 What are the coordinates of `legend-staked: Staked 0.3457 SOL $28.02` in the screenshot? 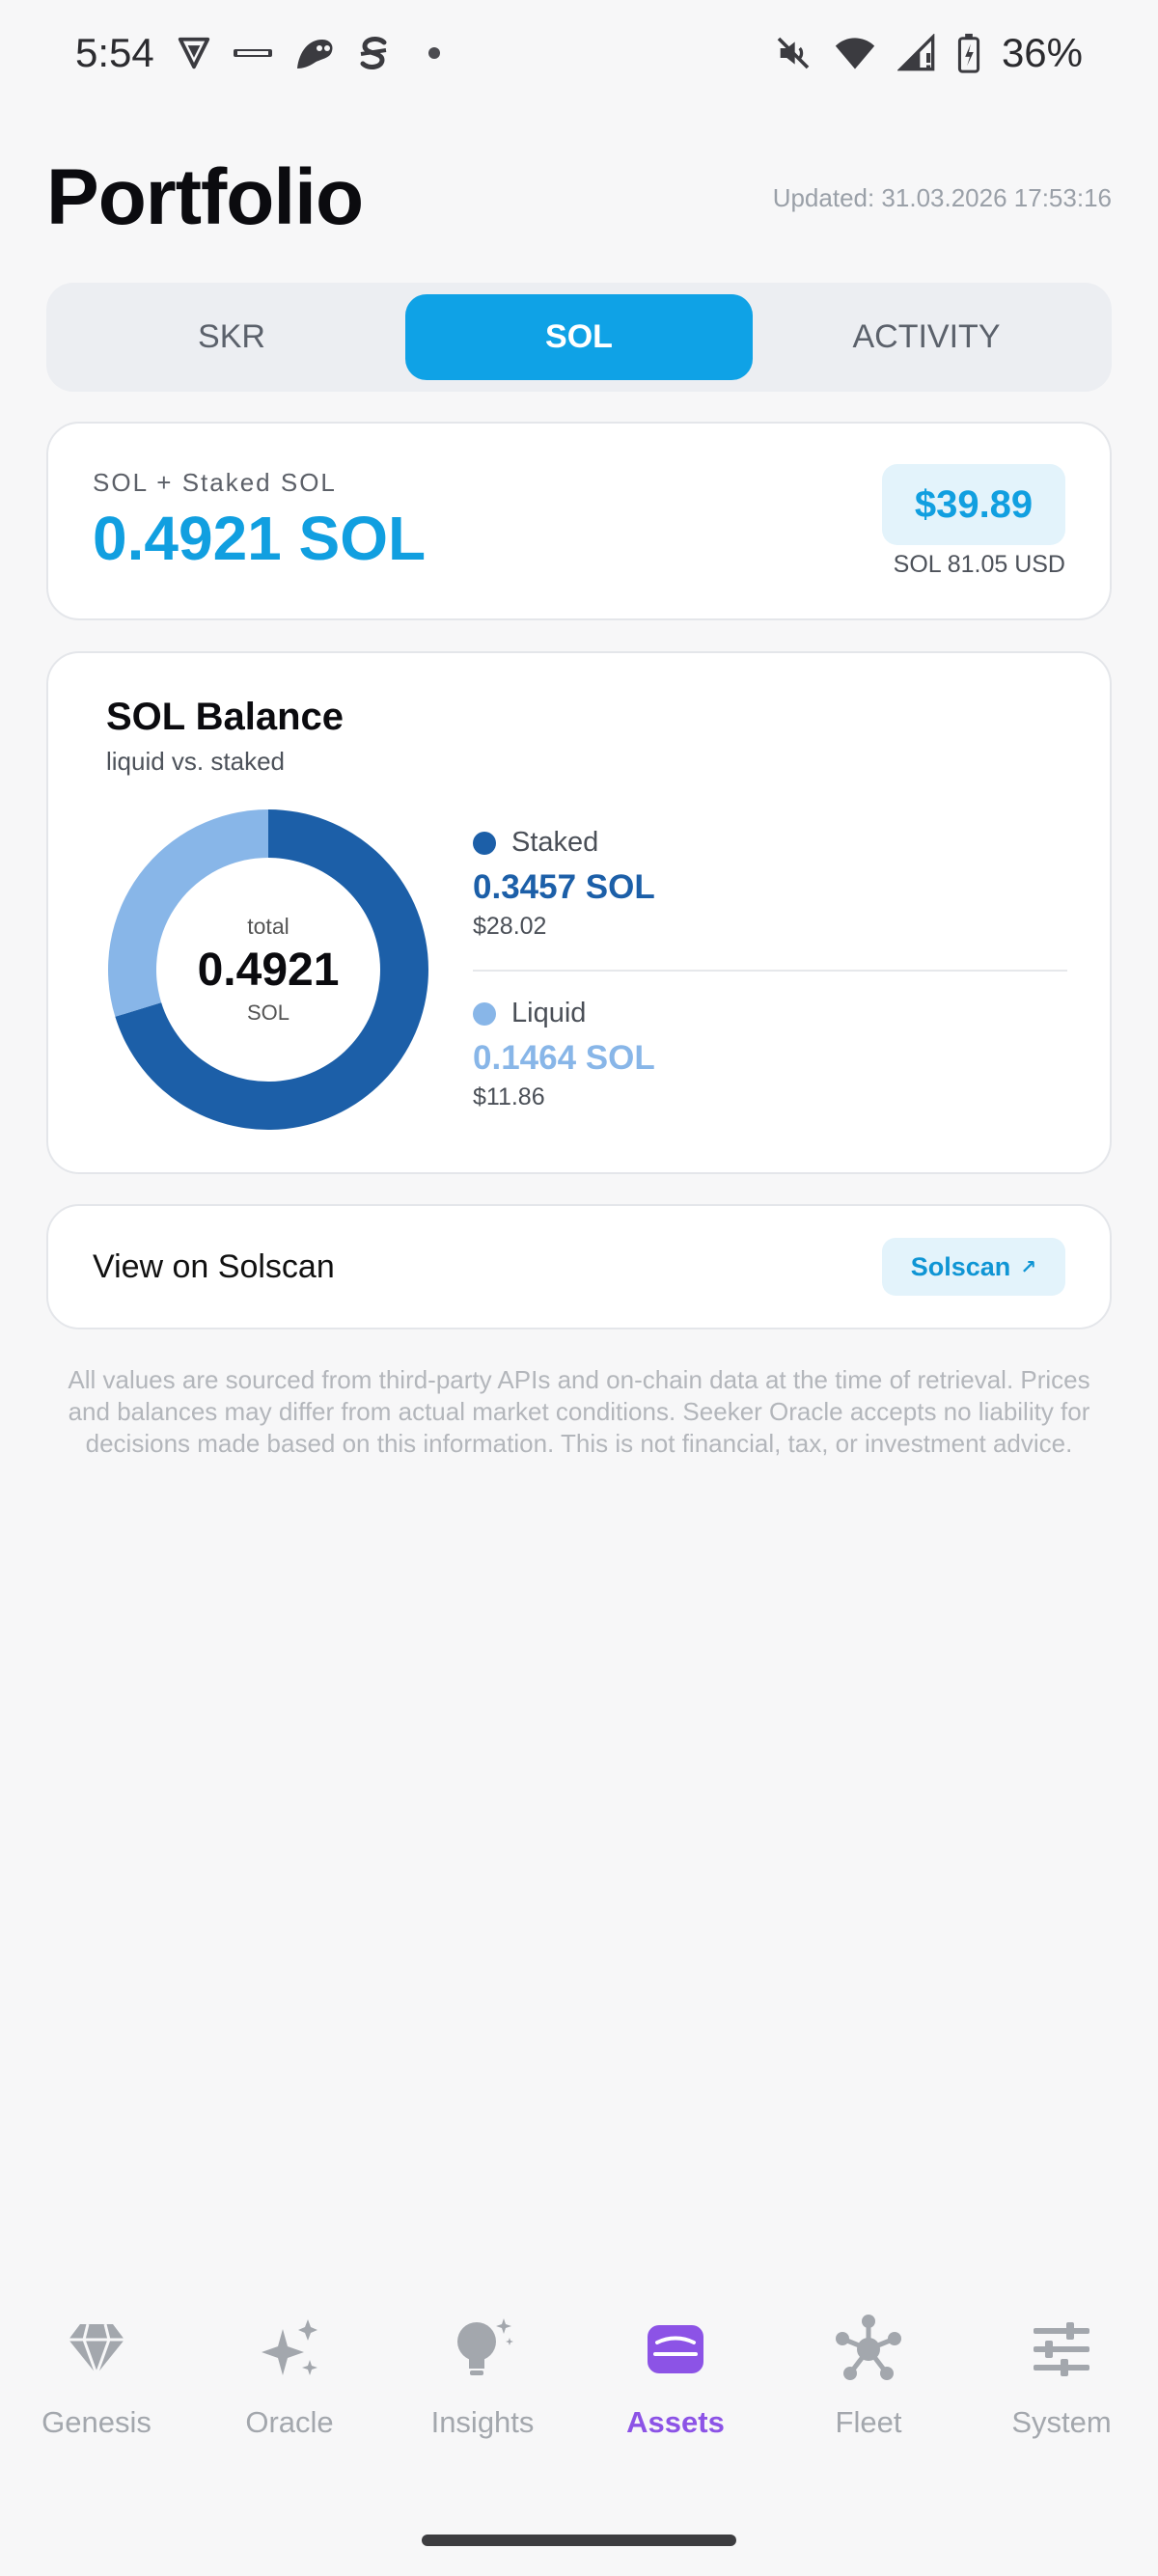 It's located at (772, 884).